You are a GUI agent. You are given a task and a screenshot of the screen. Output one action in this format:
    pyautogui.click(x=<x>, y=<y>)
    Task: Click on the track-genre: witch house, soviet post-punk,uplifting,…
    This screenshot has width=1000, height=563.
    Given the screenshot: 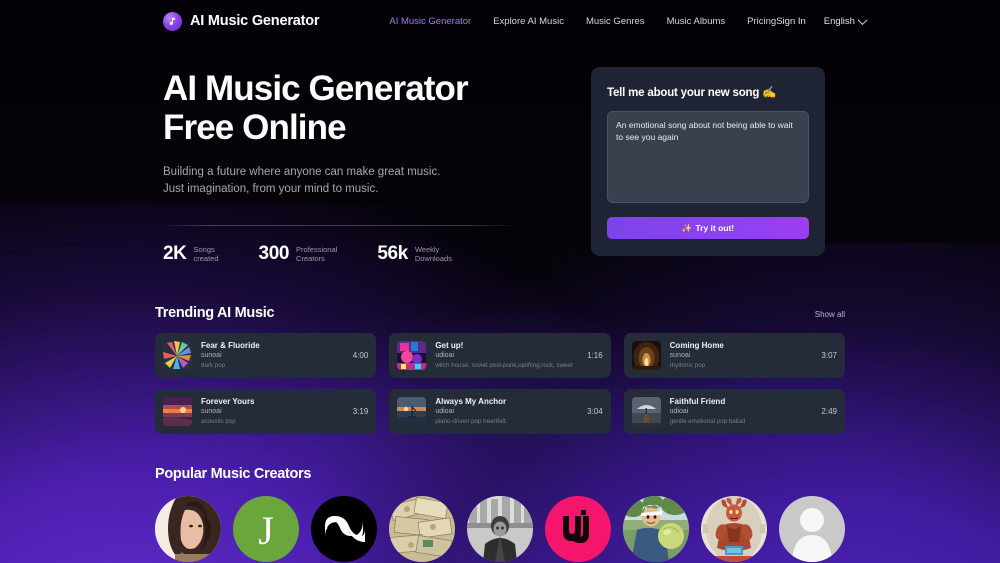 What is the action you would take?
    pyautogui.click(x=504, y=365)
    